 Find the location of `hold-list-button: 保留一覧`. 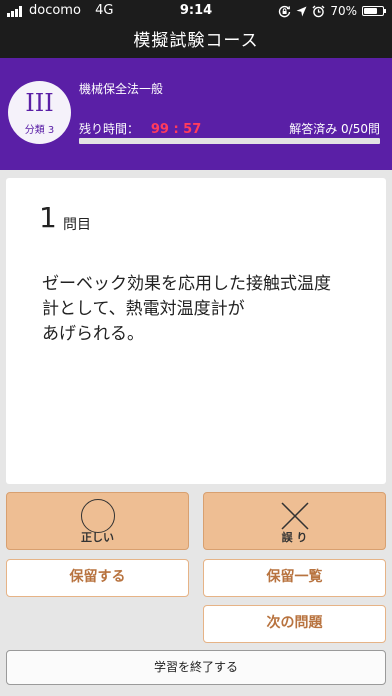

hold-list-button: 保留一覧 is located at coordinates (294, 578).